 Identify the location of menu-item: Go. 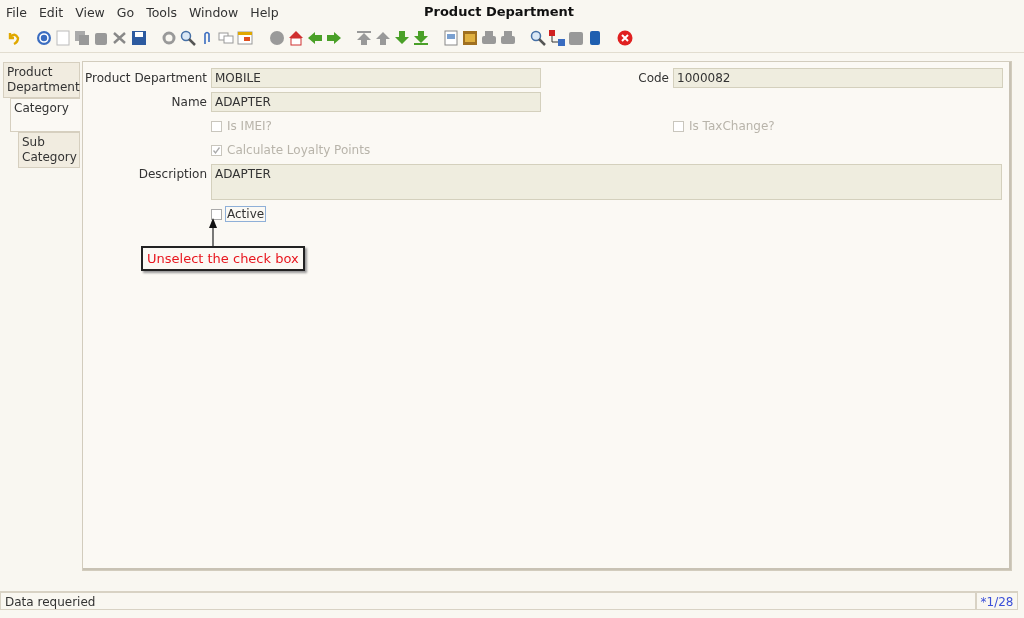
(127, 12).